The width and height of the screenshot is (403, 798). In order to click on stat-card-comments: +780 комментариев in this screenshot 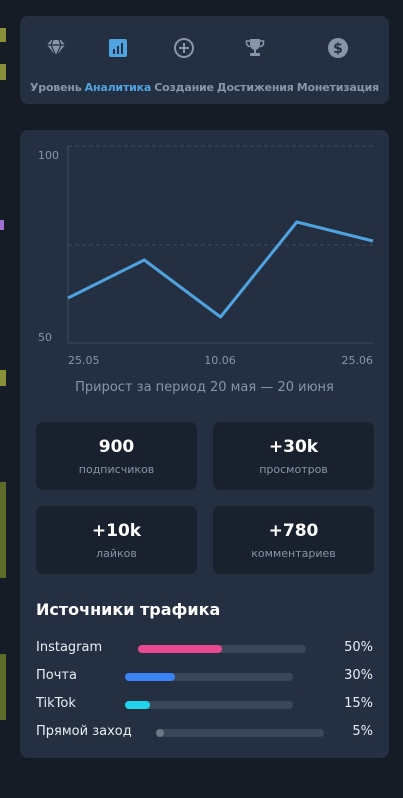, I will do `click(293, 540)`.